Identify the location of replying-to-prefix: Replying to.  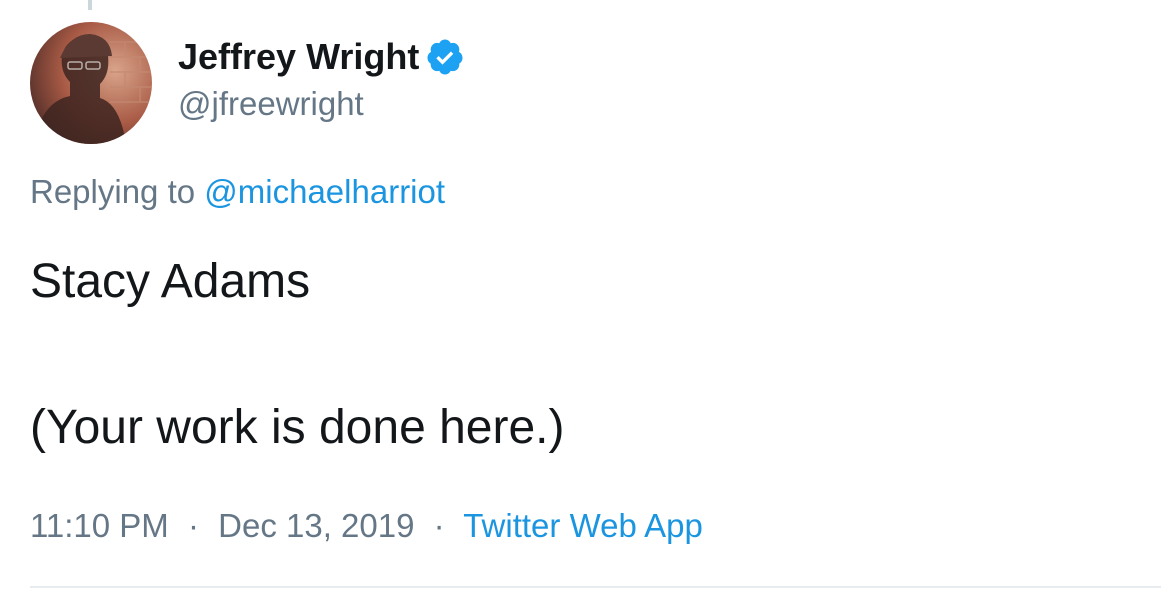
(113, 191).